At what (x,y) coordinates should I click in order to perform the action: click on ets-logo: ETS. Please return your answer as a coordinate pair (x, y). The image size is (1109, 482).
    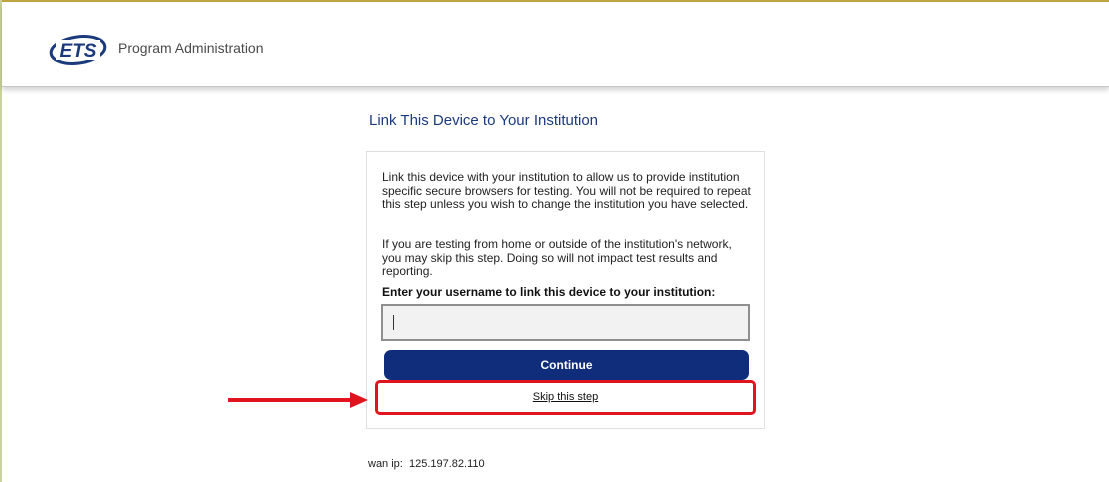
    Looking at the image, I should click on (78, 50).